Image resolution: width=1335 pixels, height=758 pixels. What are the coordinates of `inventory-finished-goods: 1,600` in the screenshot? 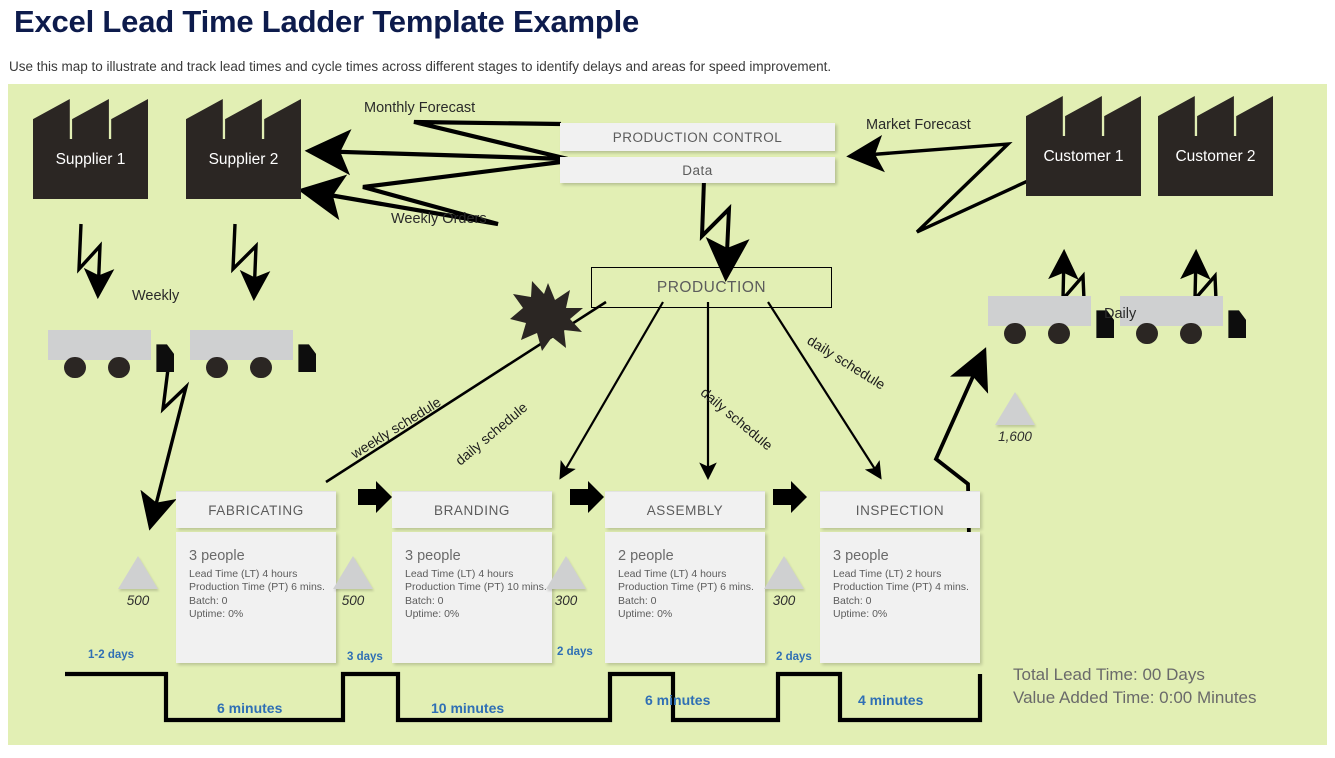 It's located at (1015, 418).